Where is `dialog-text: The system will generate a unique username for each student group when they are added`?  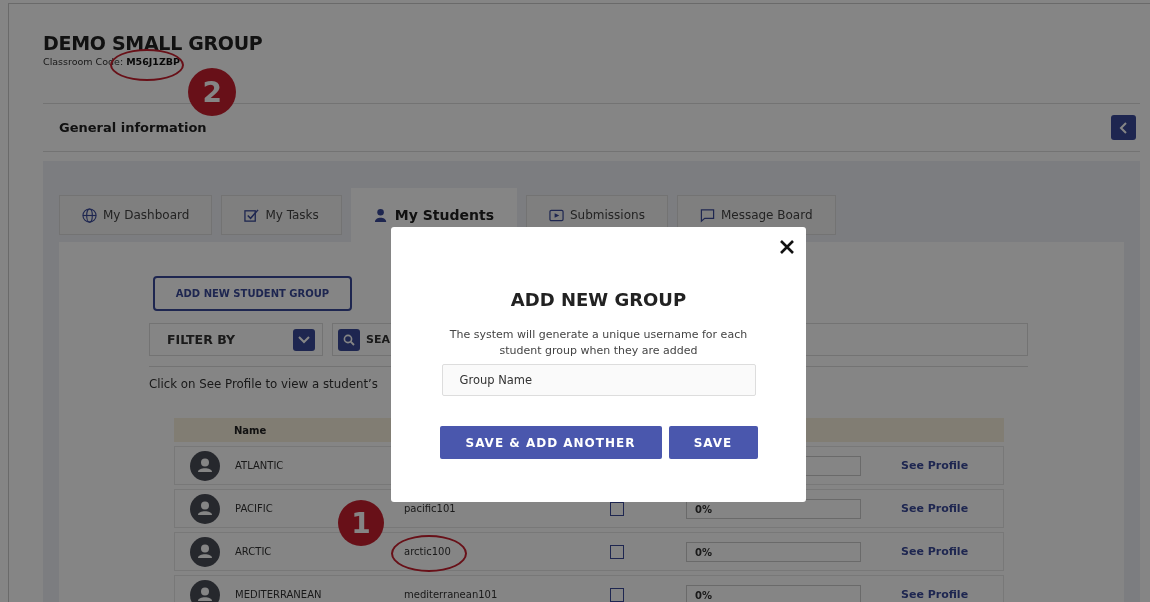 dialog-text: The system will generate a unique username for each student group when they are added is located at coordinates (598, 343).